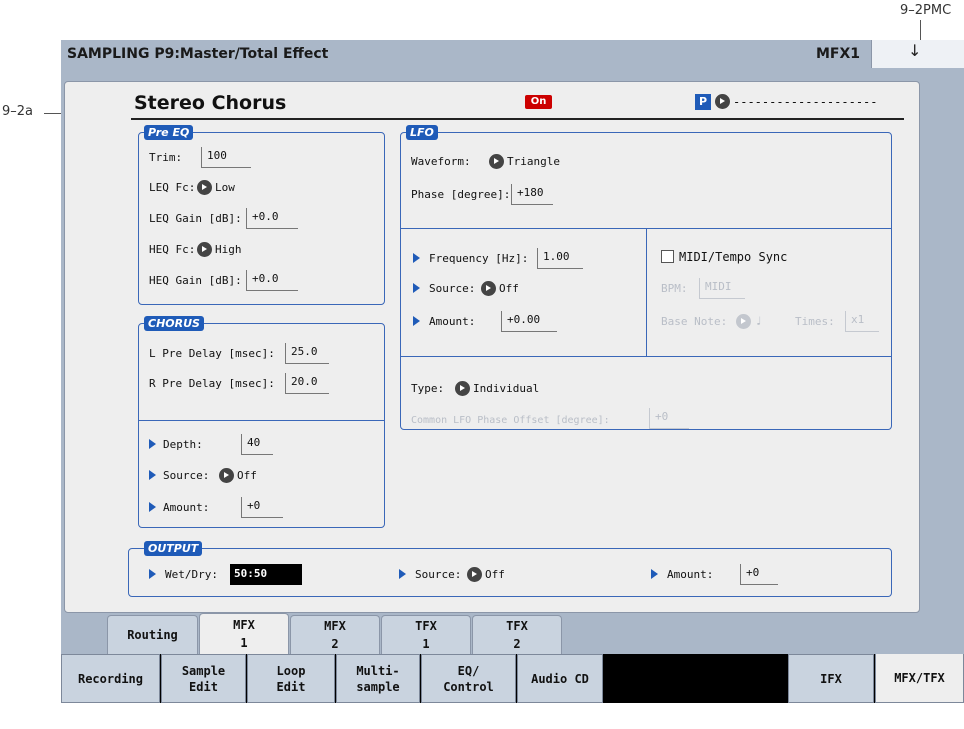  I want to click on mode-tab-multisample-line1: Multi-, so click(378, 670).